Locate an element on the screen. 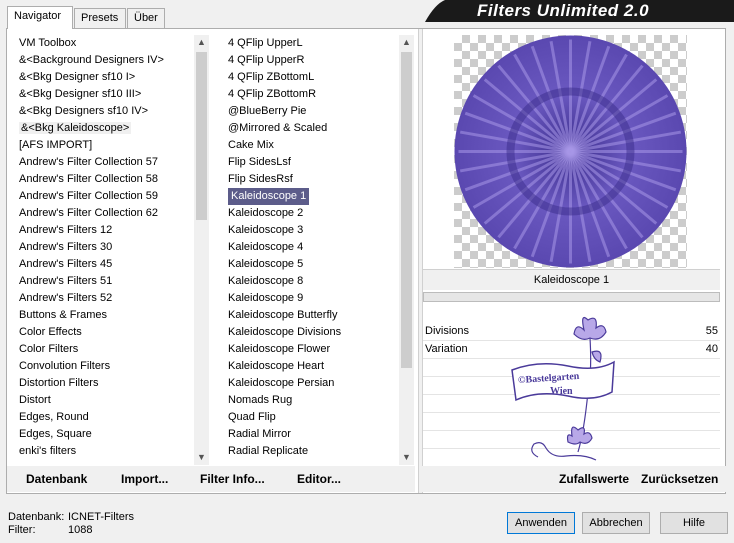 The image size is (734, 543). selected-item-label: &<Bkg Kaleidoscope> is located at coordinates (75, 128).